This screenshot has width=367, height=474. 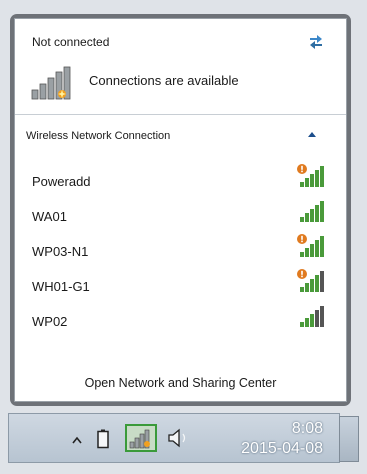 I want to click on connections-available-text: Connections are available, so click(x=164, y=80).